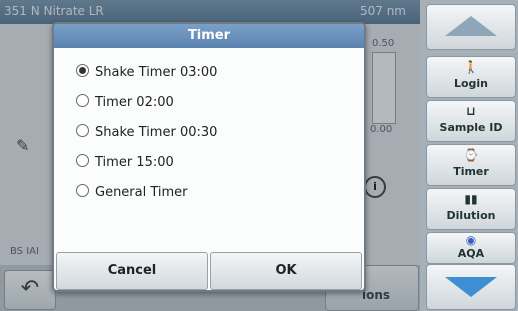 Image resolution: width=518 pixels, height=311 pixels. Describe the element at coordinates (471, 121) in the screenshot. I see `sample-id-button: ⊔ Sample ID` at that location.